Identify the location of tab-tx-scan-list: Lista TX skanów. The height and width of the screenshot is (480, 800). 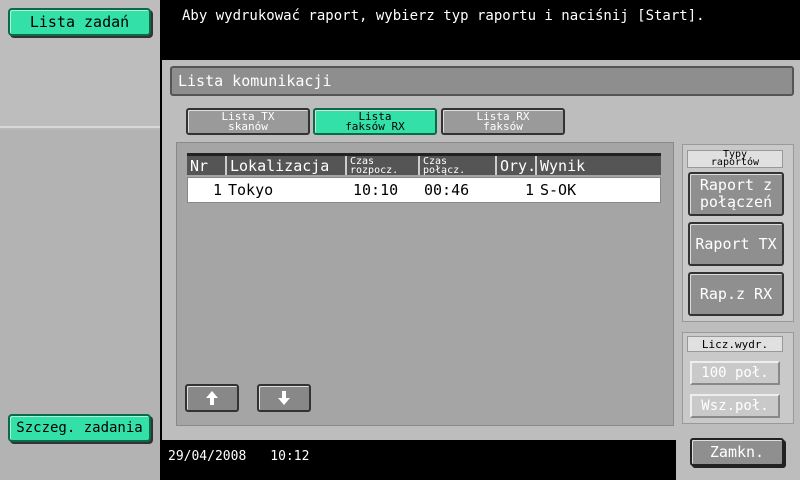
(248, 121).